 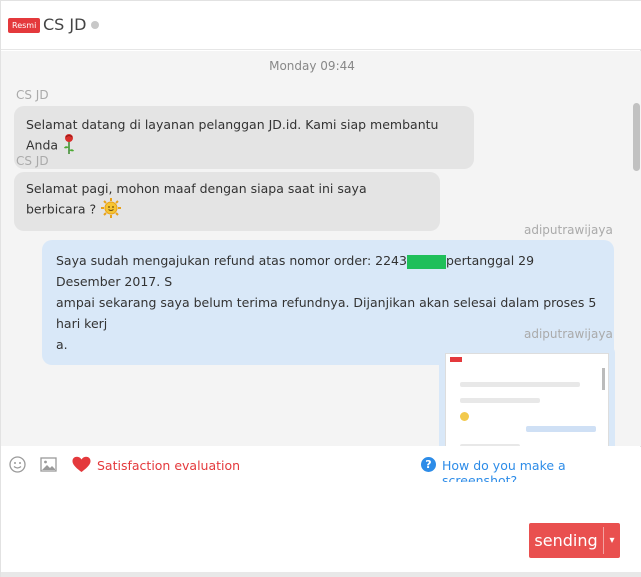 I want to click on official-badge: Resmi, so click(x=24, y=25).